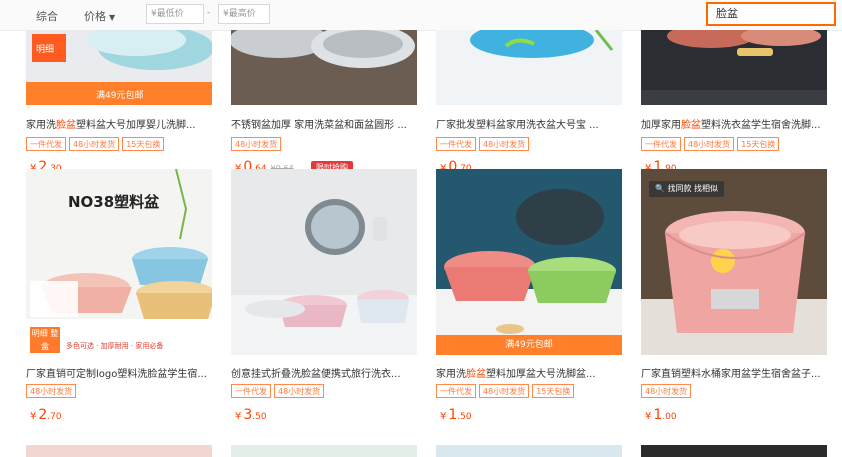 Image resolution: width=842 pixels, height=457 pixels. Describe the element at coordinates (114, 202) in the screenshot. I see `product-image-text: NO38塑料盆` at that location.